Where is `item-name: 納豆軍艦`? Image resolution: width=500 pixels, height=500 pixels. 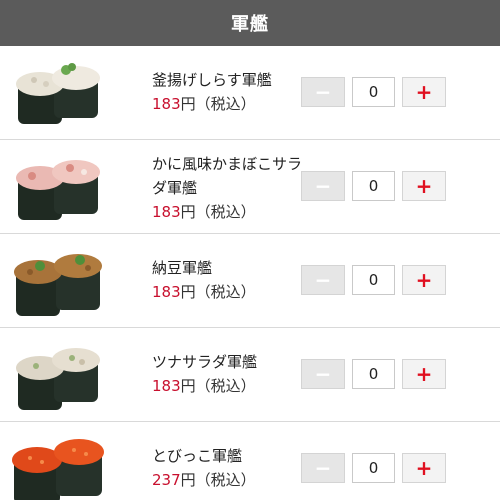
item-name: 納豆軍艦 is located at coordinates (182, 268).